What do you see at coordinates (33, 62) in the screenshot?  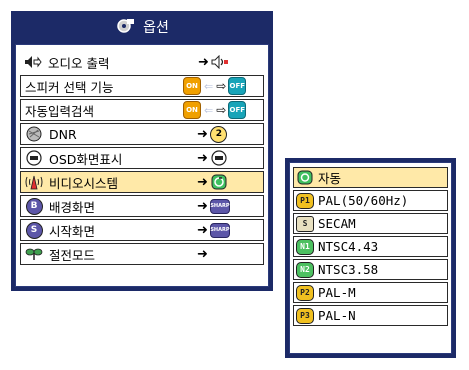 I see `speaker-arrow-icon` at bounding box center [33, 62].